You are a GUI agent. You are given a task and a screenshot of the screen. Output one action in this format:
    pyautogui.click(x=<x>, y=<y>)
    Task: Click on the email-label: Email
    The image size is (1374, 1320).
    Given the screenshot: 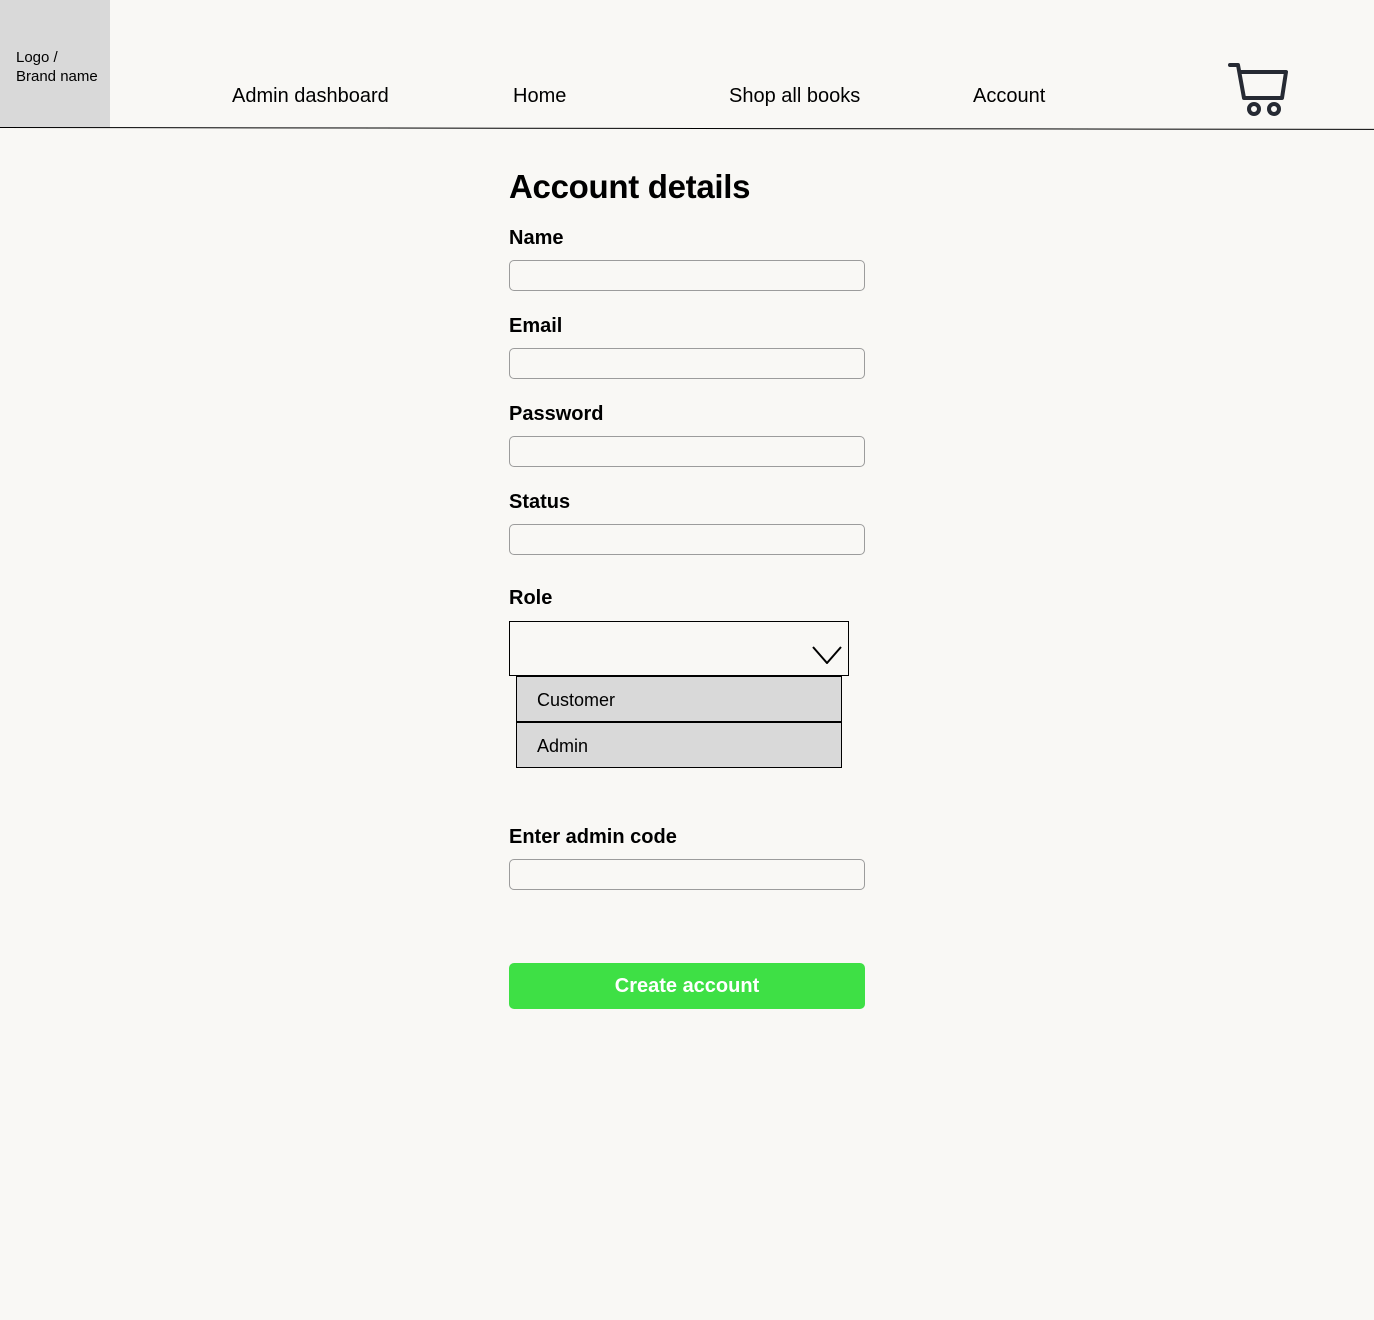 What is the action you would take?
    pyautogui.click(x=536, y=326)
    